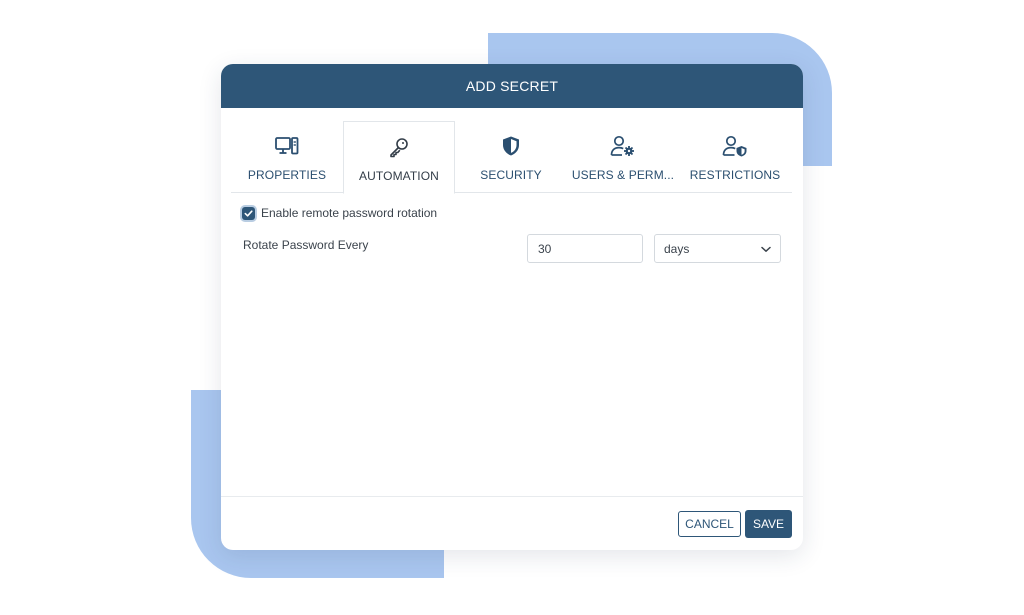 This screenshot has height=615, width=1024. I want to click on save-button: SAVE, so click(768, 524).